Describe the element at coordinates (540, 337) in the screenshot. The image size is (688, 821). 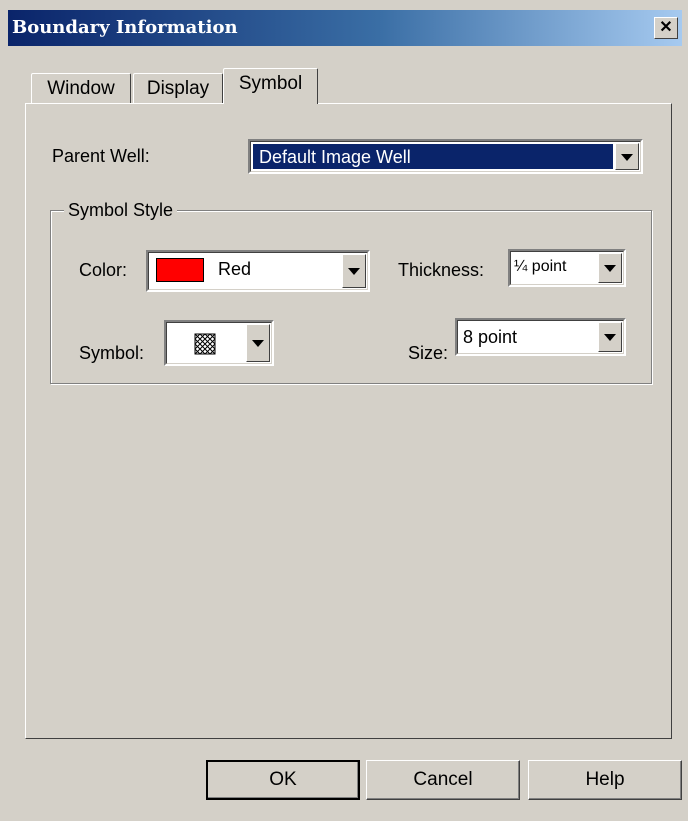
I see `size-dropdown: 8 point` at that location.